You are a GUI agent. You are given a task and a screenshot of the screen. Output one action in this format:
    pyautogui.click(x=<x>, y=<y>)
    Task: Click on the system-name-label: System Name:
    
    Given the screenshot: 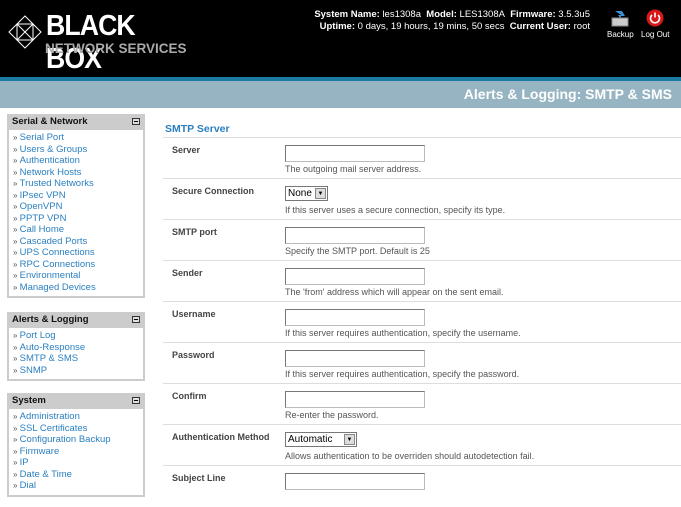 What is the action you would take?
    pyautogui.click(x=347, y=14)
    